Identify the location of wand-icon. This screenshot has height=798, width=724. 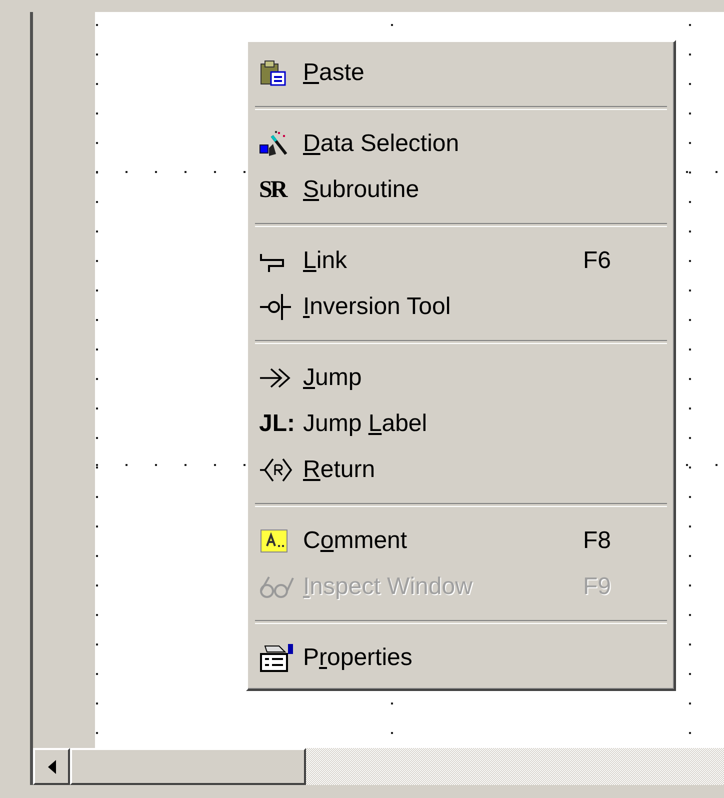
(274, 144).